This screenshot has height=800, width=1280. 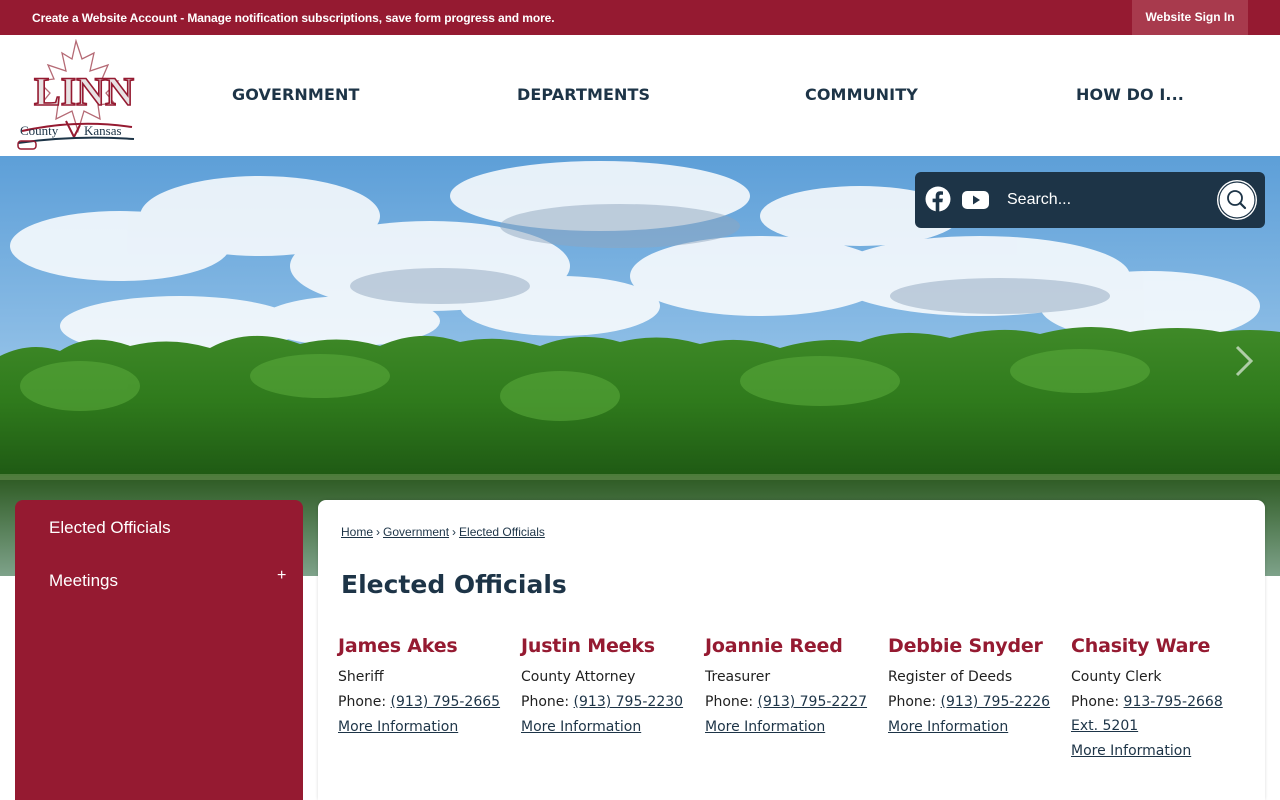 I want to click on official-phone: Phone: (913) 795-2665, so click(x=428, y=702).